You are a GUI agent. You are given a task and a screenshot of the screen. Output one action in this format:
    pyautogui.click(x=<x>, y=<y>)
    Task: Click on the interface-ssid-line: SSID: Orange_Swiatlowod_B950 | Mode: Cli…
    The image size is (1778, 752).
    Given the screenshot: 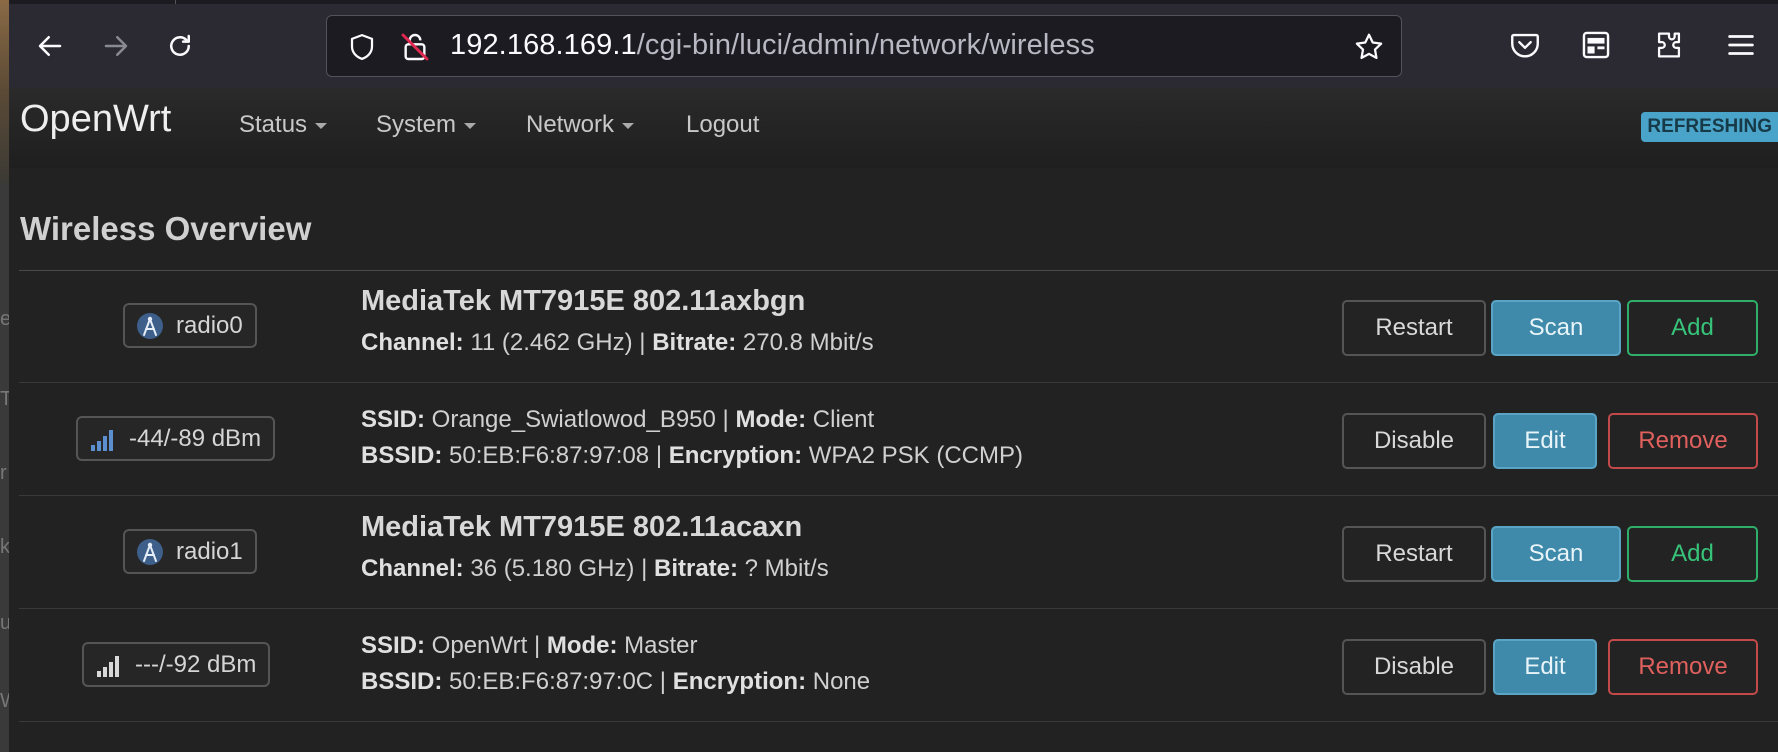 What is the action you would take?
    pyautogui.click(x=618, y=419)
    